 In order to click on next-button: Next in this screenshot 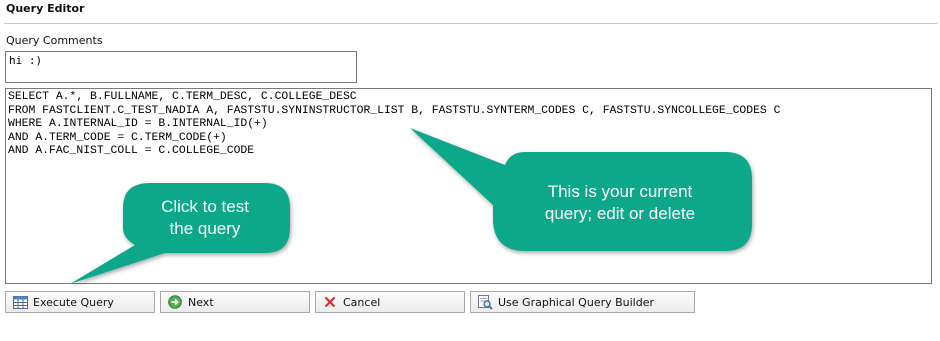, I will do `click(235, 302)`.